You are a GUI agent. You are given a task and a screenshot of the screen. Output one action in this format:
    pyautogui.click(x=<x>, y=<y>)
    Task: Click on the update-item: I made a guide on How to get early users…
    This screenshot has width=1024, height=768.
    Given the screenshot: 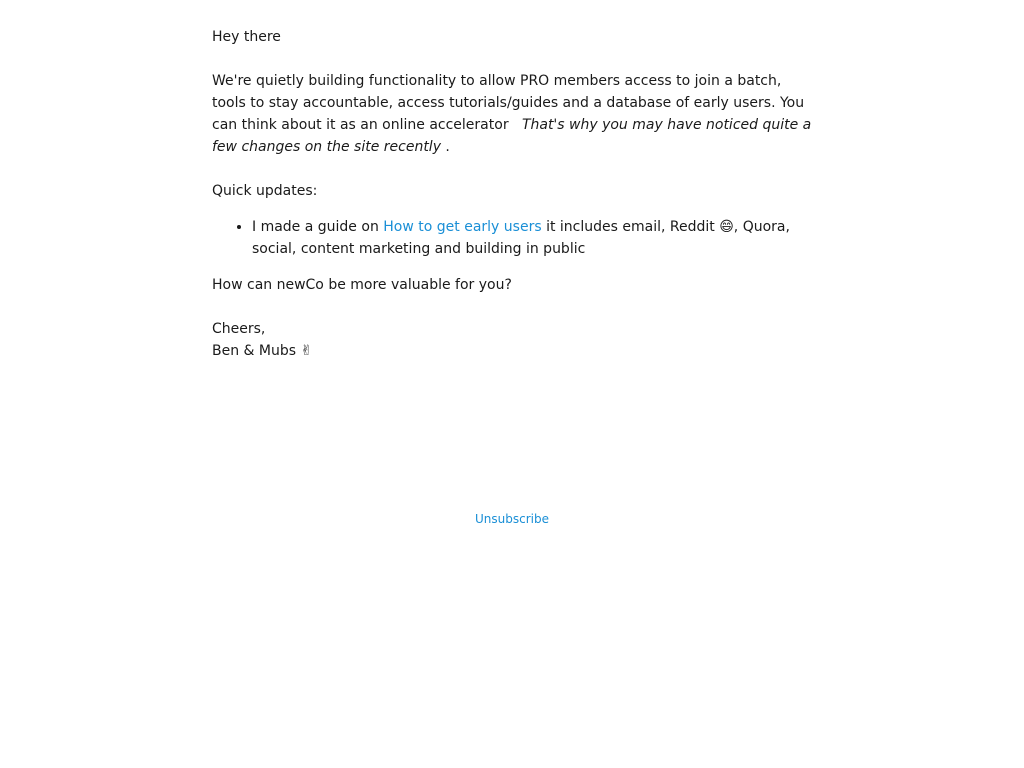 What is the action you would take?
    pyautogui.click(x=532, y=238)
    